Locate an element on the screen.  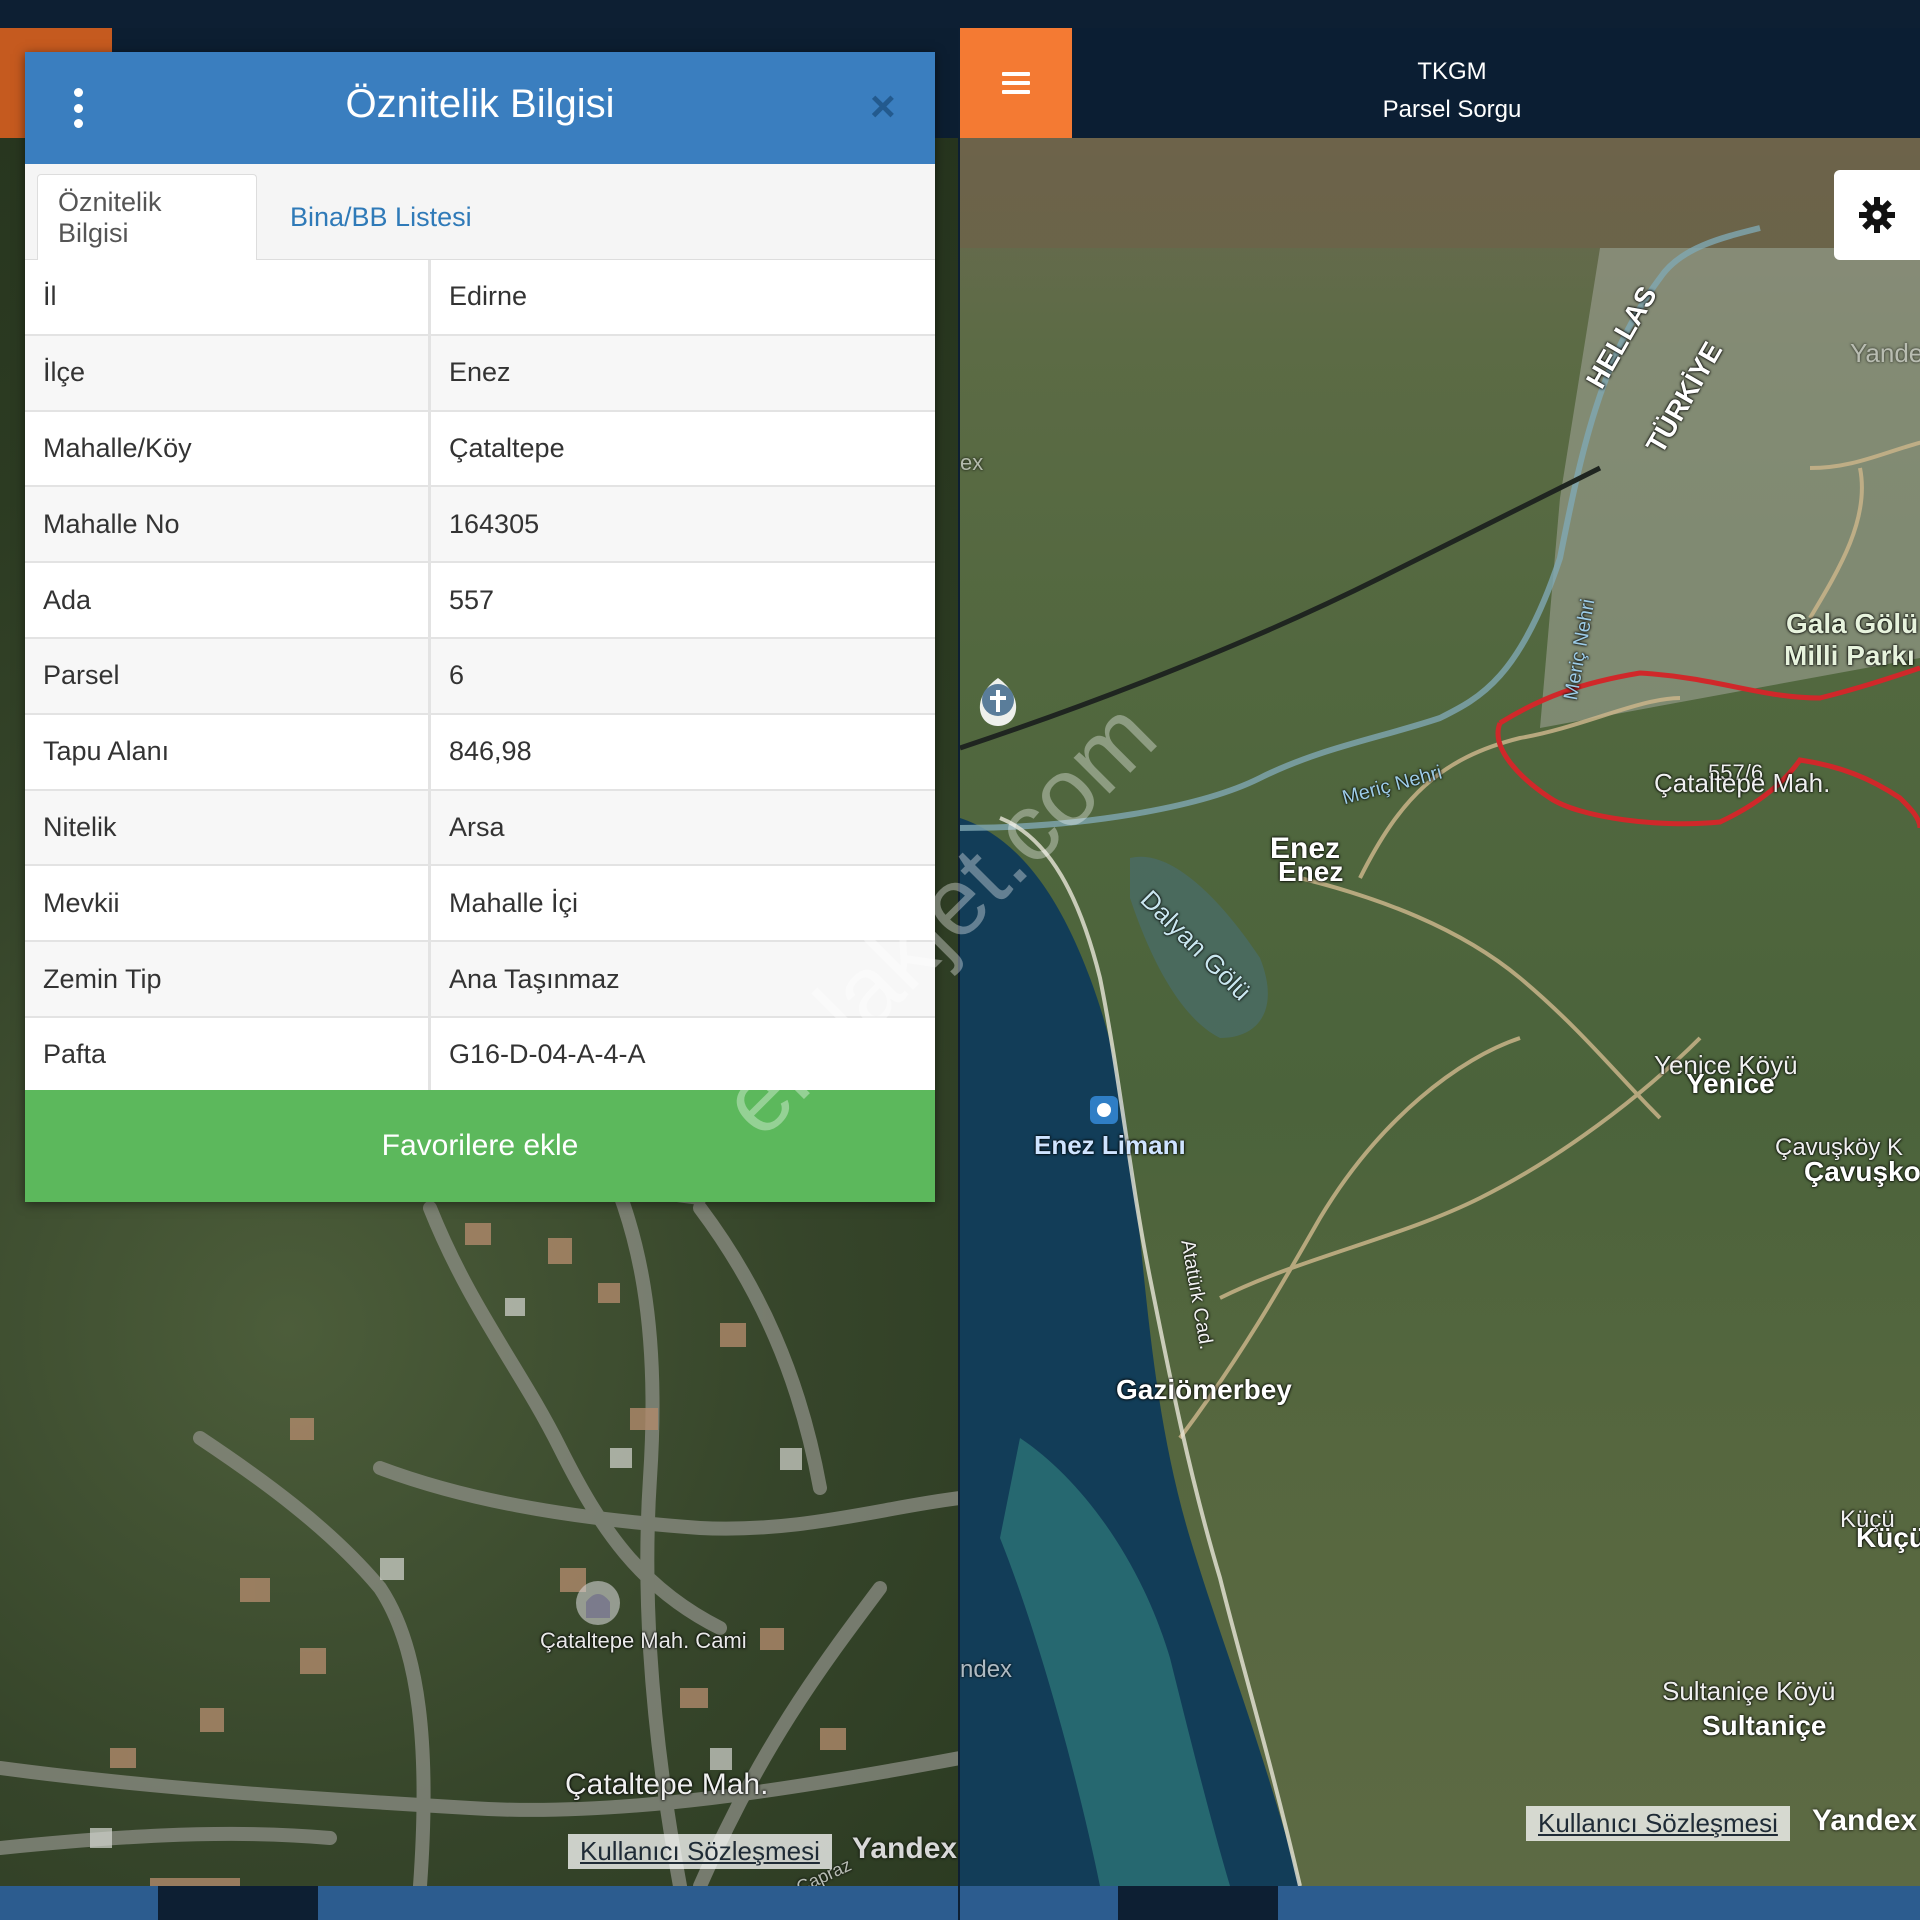
left-yandex-logo: Yandex is located at coordinates (905, 1848).